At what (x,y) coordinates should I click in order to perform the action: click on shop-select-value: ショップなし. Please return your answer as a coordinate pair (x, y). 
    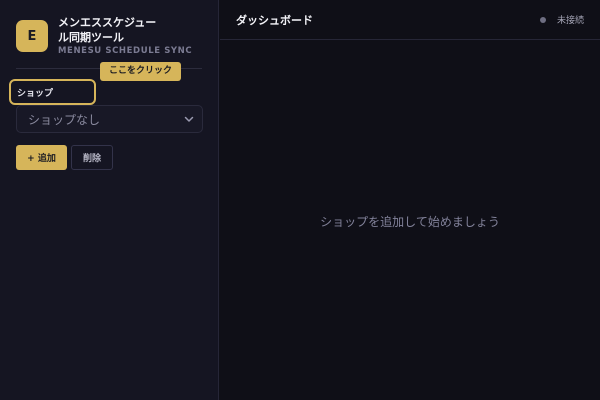
    Looking at the image, I should click on (64, 119).